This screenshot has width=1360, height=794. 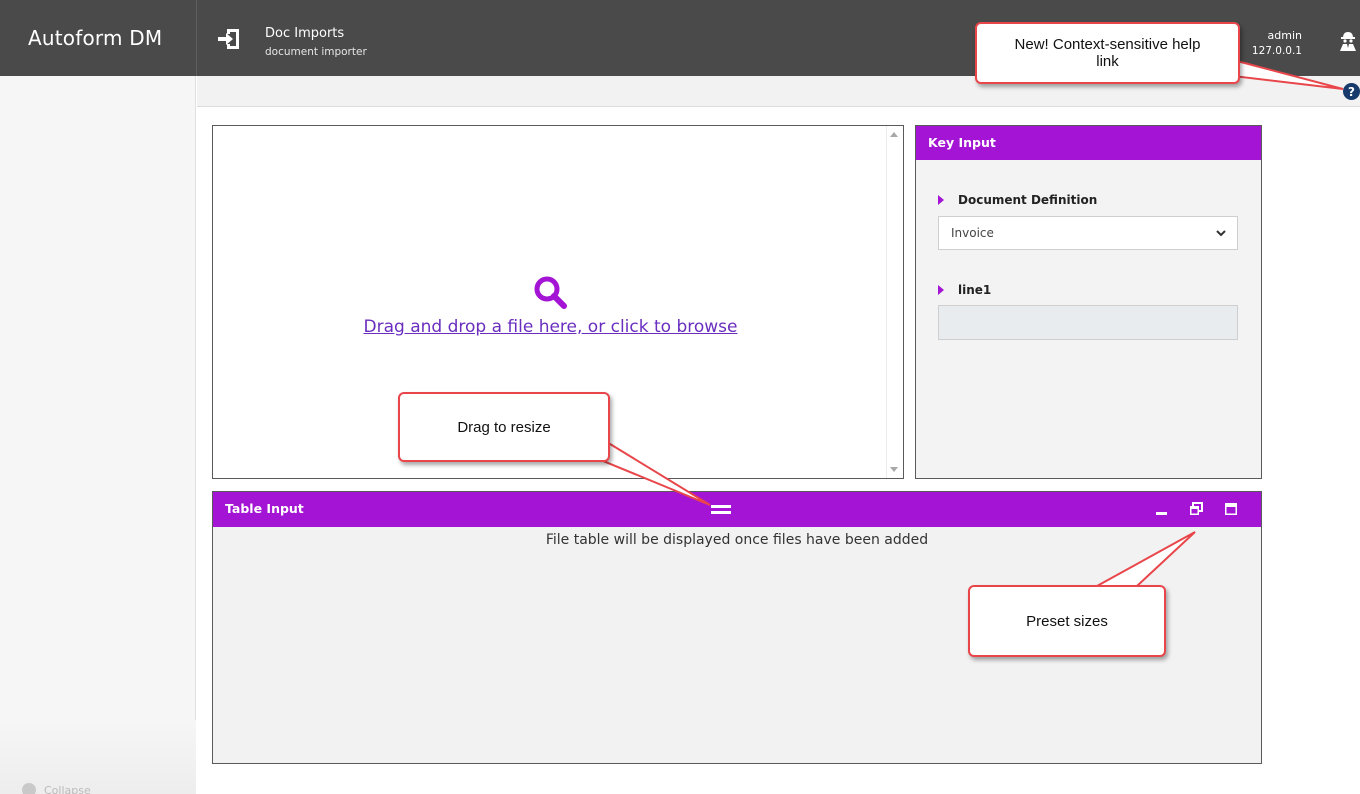 I want to click on module-title: Doc Imports, so click(x=305, y=33).